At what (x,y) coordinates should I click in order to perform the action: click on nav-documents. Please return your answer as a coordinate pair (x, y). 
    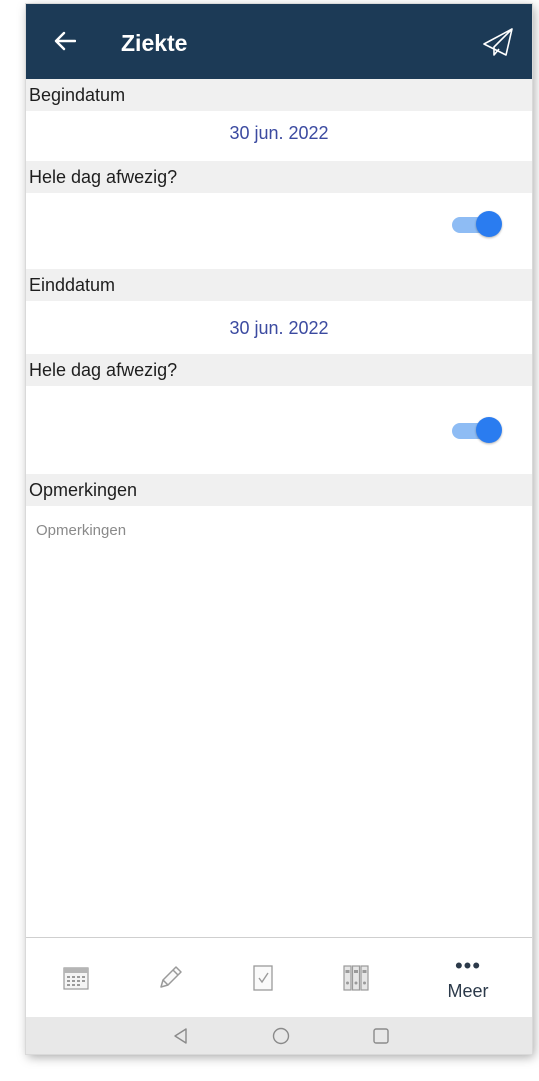
    Looking at the image, I should click on (356, 978).